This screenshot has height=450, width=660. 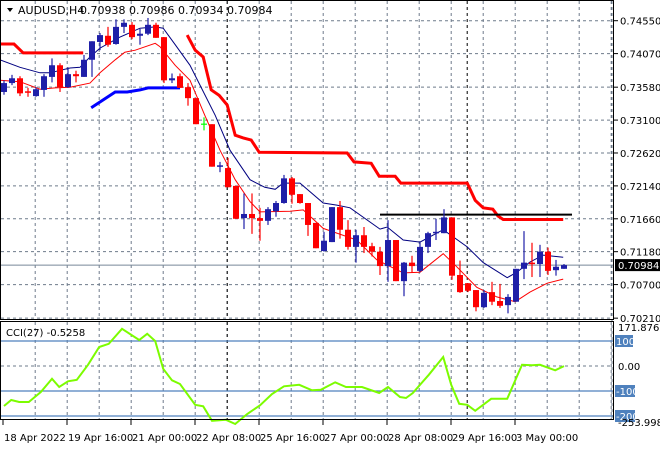 What do you see at coordinates (100, 438) in the screenshot?
I see `time-label: 19 Apr 16:00` at bounding box center [100, 438].